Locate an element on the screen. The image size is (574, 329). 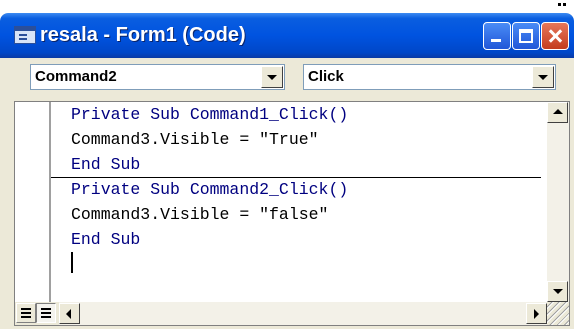
vb-code-window-icon is located at coordinates (25, 35).